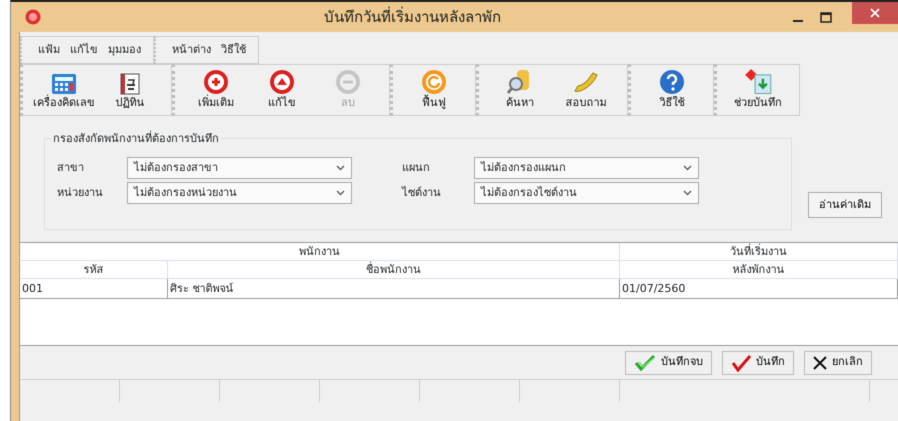  Describe the element at coordinates (216, 81) in the screenshot. I see `plus-circle-icon` at that location.